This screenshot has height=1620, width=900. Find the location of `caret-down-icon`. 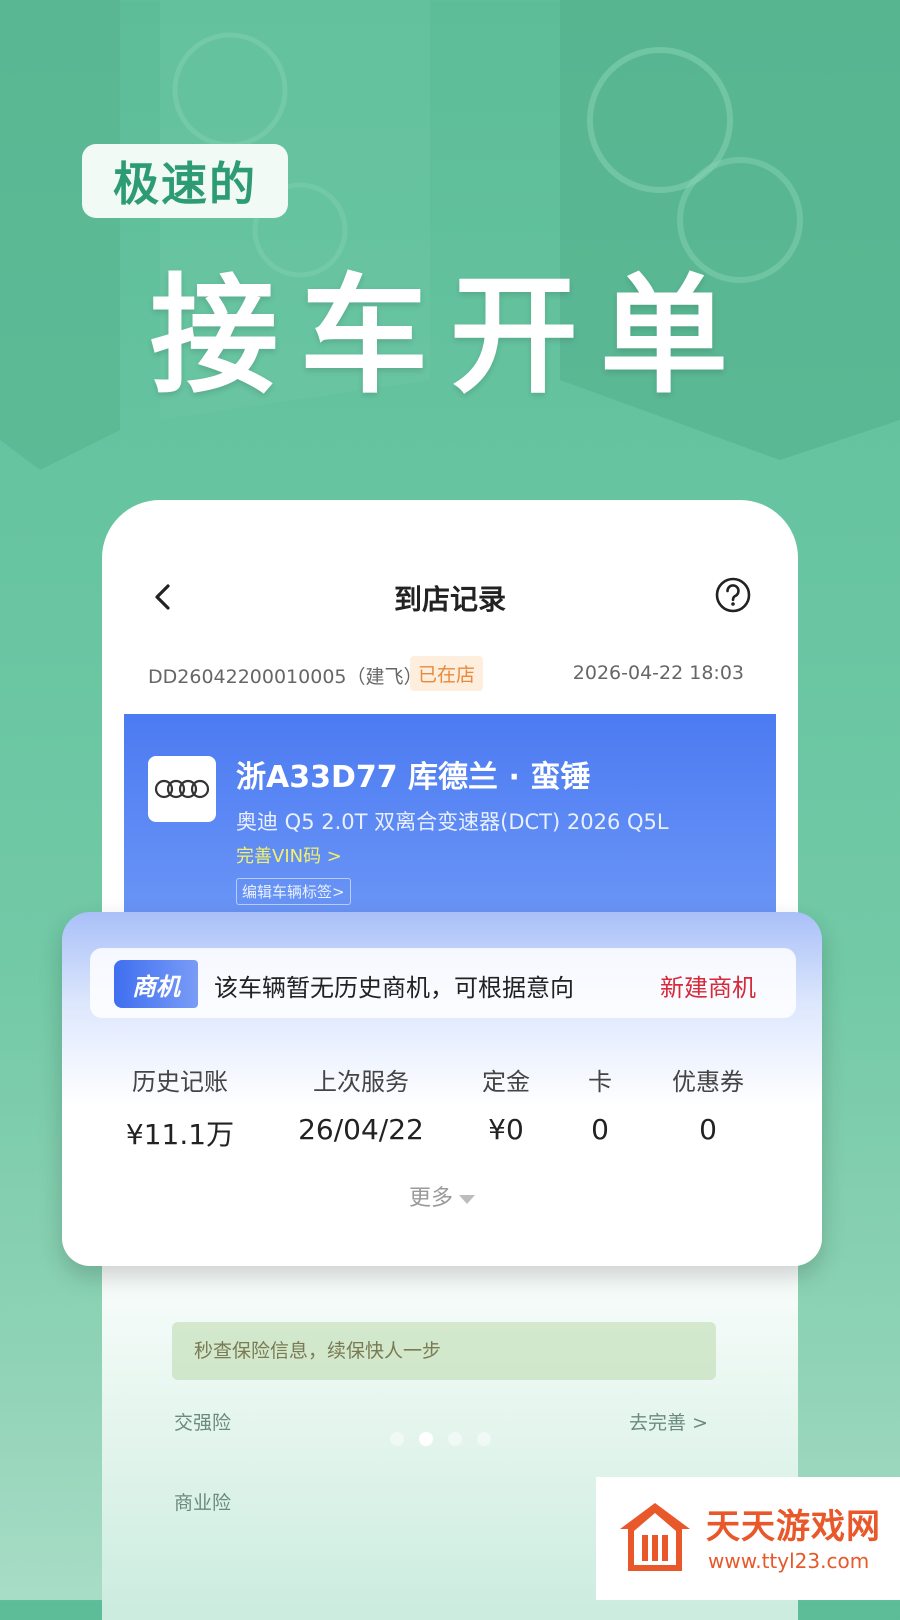

caret-down-icon is located at coordinates (467, 1199).